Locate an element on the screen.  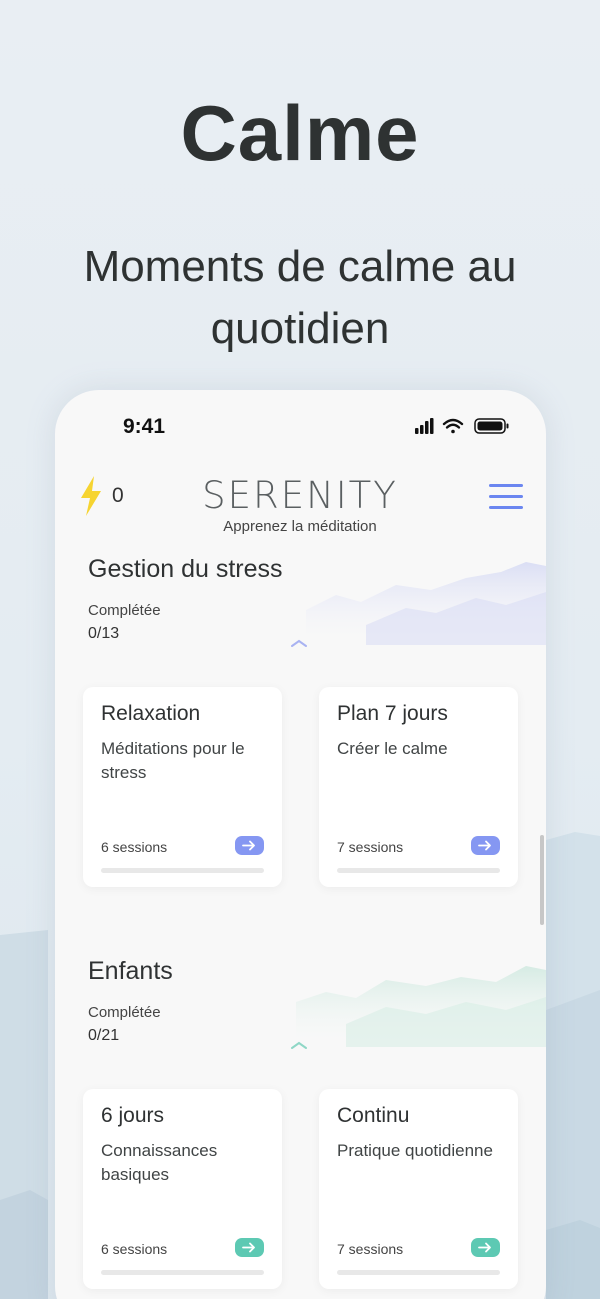
card-description: Créer le calme is located at coordinates (392, 748).